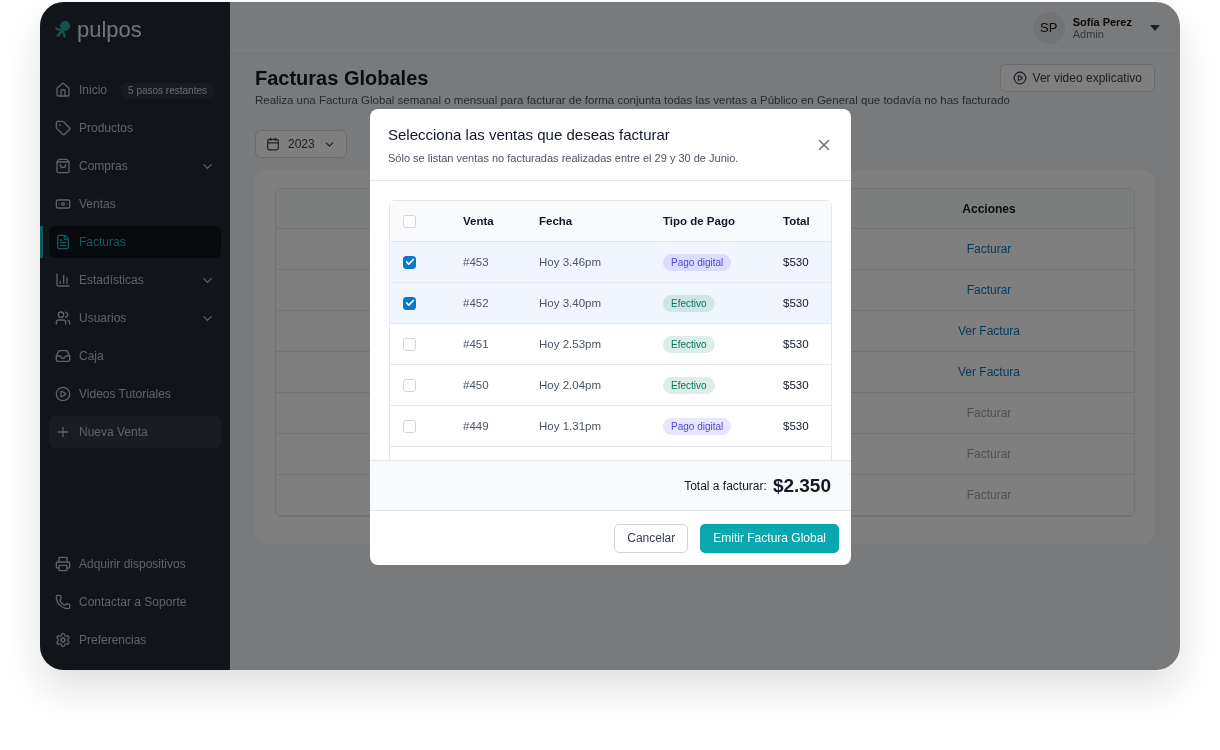  What do you see at coordinates (476, 262) in the screenshot?
I see `table-cell-text: #453` at bounding box center [476, 262].